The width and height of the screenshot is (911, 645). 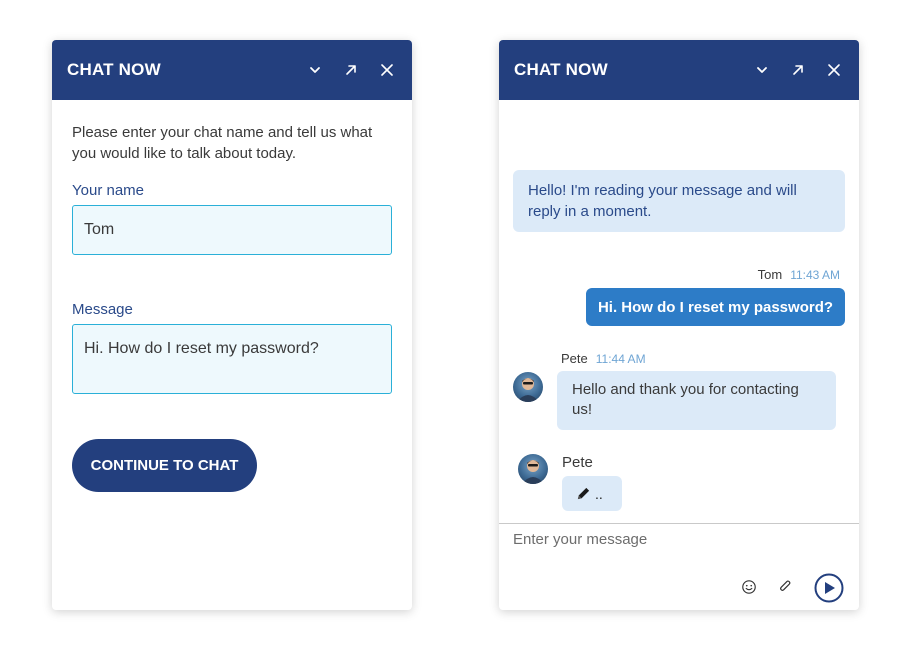 What do you see at coordinates (592, 493) in the screenshot?
I see `typing-indicator: ..` at bounding box center [592, 493].